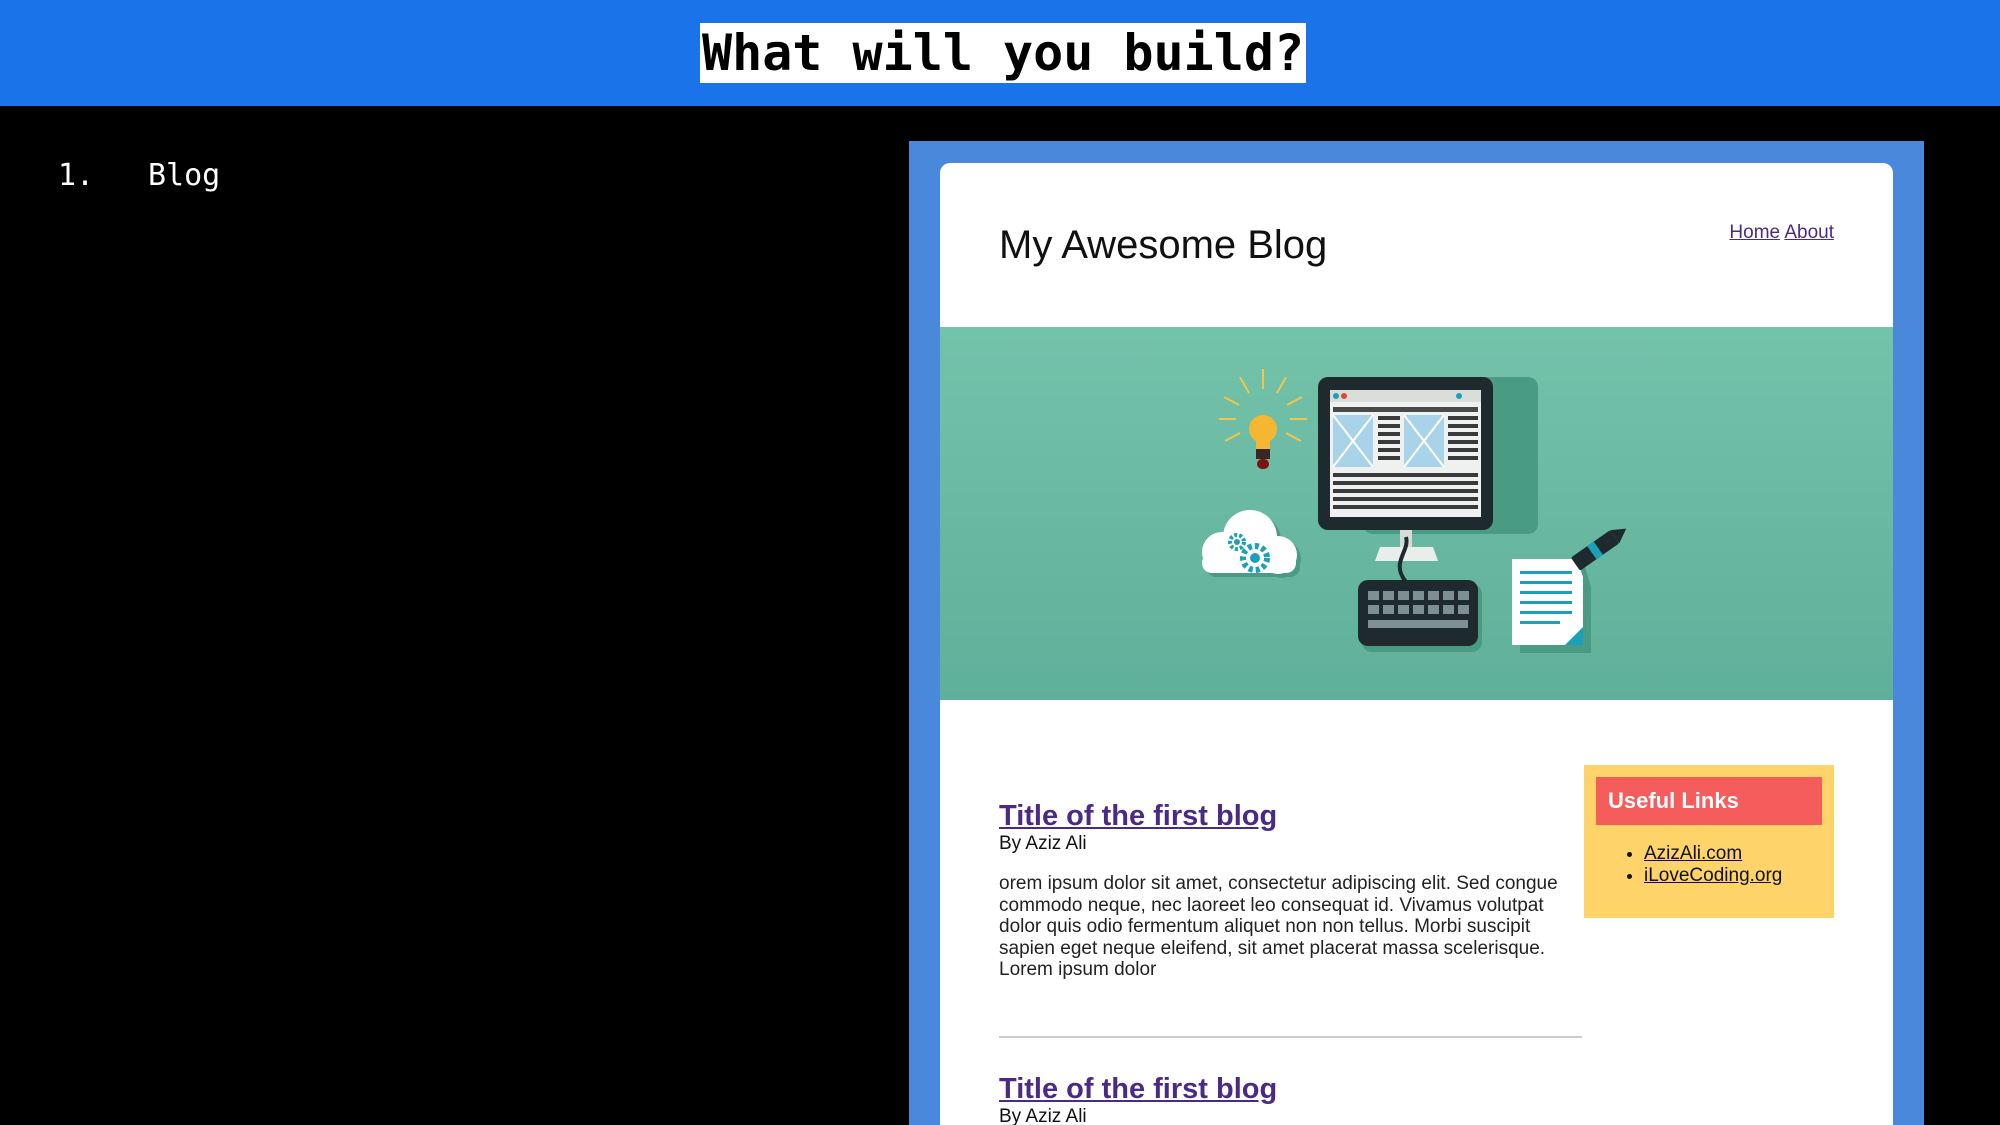 Image resolution: width=2000 pixels, height=1125 pixels. I want to click on outline-list: 1. Blog, so click(139, 176).